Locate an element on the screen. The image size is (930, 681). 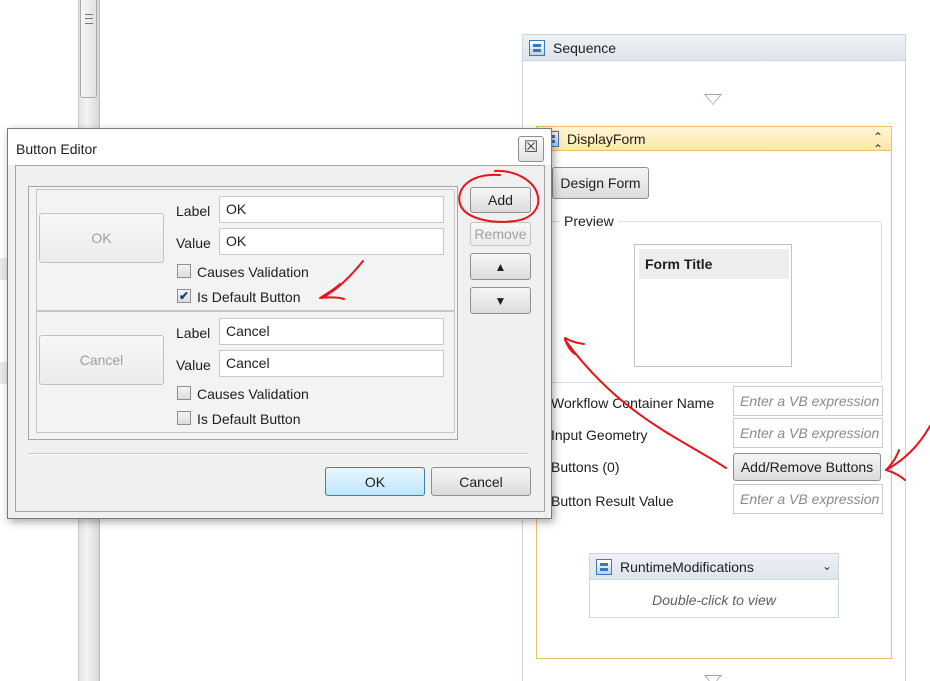
move-up-button: ▲ is located at coordinates (500, 266).